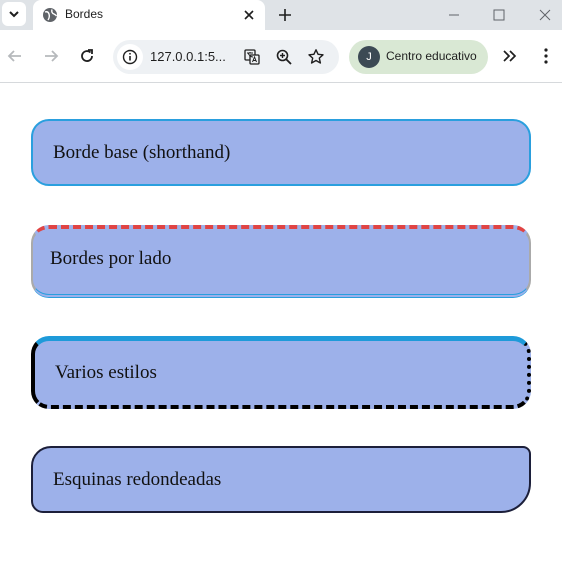  I want to click on forward-arrow-icon, so click(51, 56).